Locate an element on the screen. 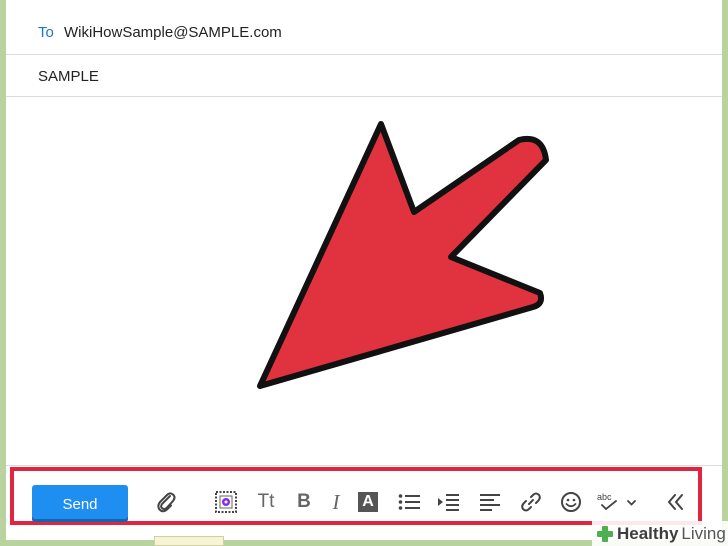  to-row: To WikiHowSample@SAMPLE.com is located at coordinates (364, 27).